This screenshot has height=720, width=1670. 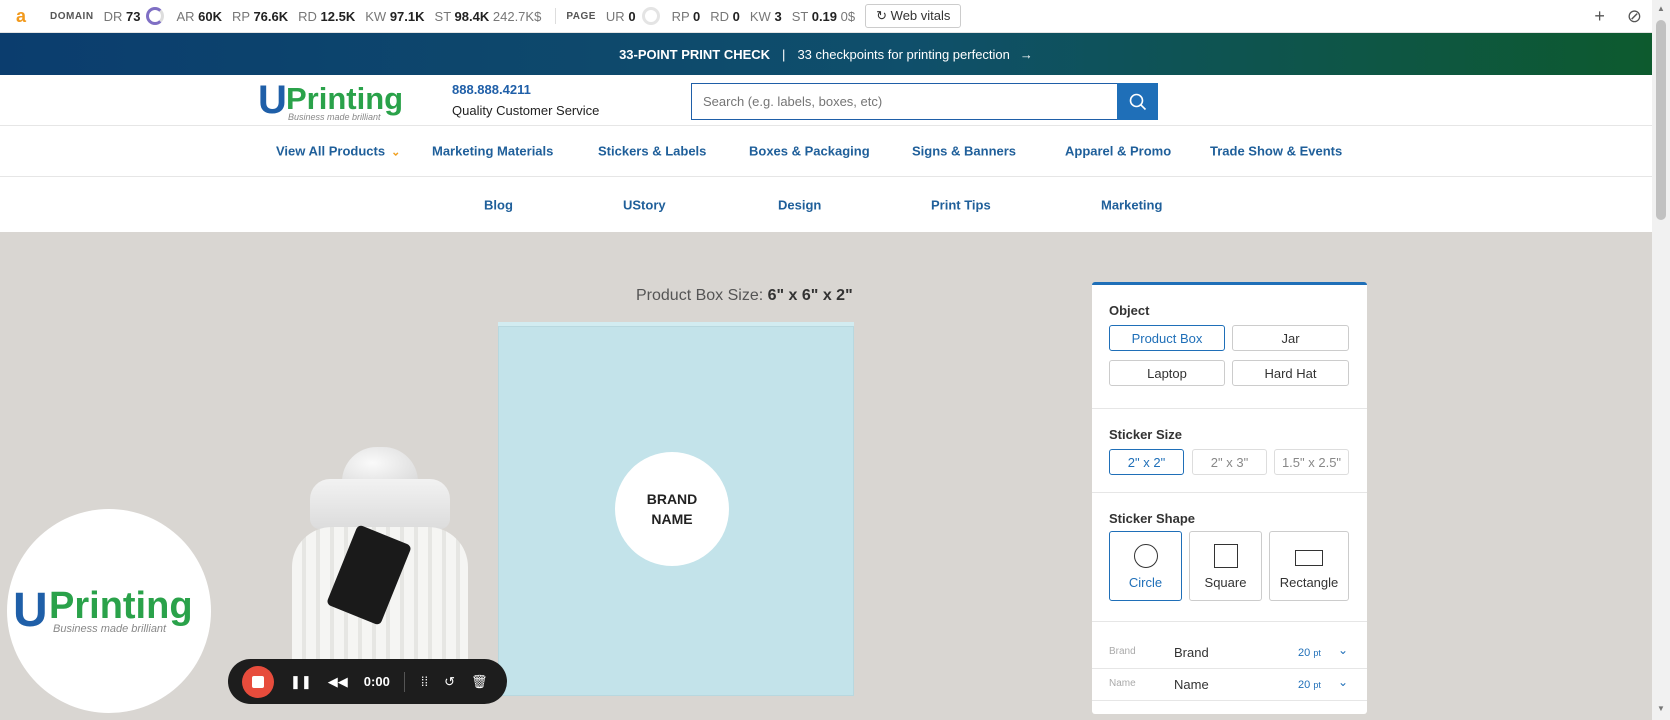 I want to click on metric-page-rd: RD 0, so click(x=725, y=16).